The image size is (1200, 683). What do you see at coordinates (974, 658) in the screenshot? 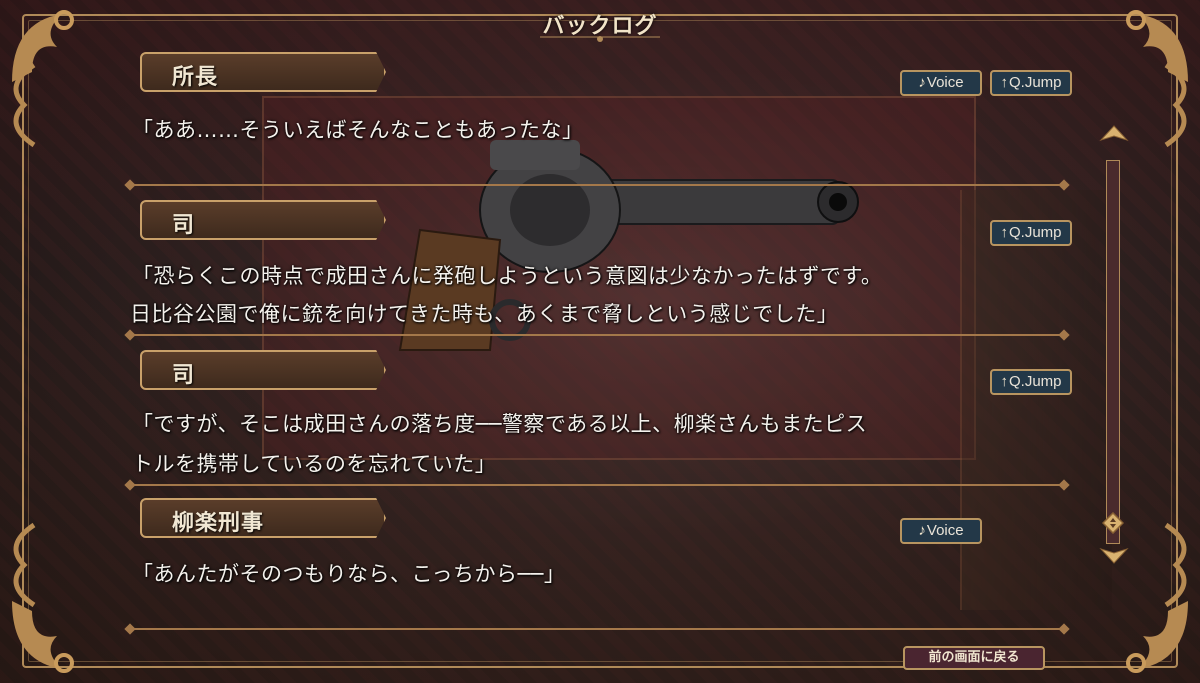
I see `back-to-previous-screen-button: 前の画面に戻る` at bounding box center [974, 658].